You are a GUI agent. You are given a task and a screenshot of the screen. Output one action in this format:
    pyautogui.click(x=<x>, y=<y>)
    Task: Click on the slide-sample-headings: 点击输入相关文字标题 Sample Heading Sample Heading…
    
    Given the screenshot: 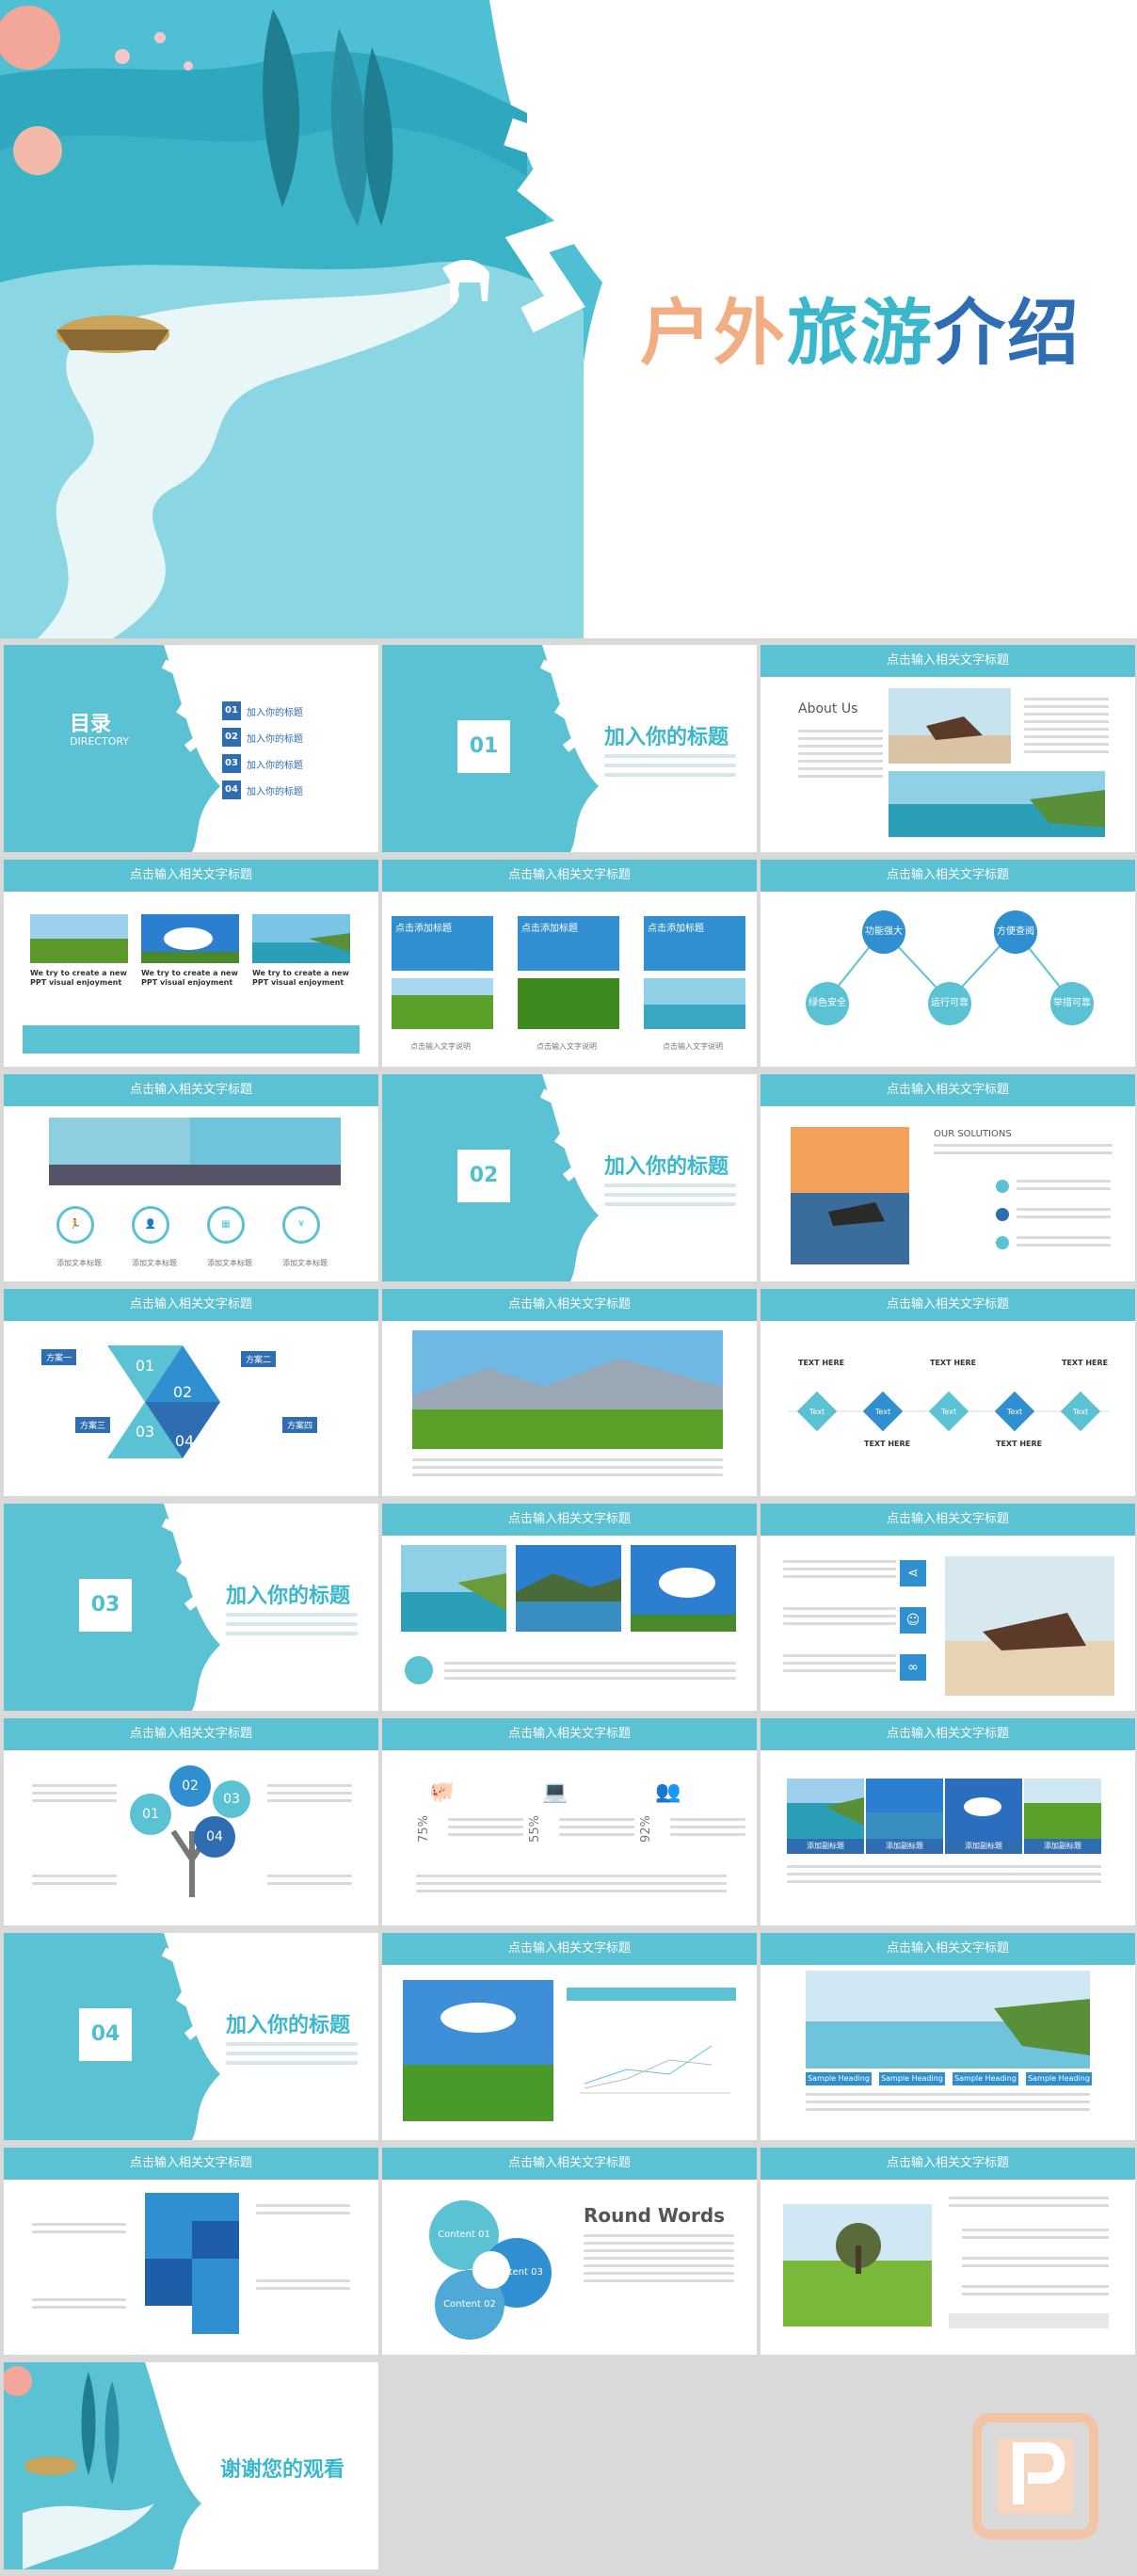 What is the action you would take?
    pyautogui.click(x=948, y=2036)
    